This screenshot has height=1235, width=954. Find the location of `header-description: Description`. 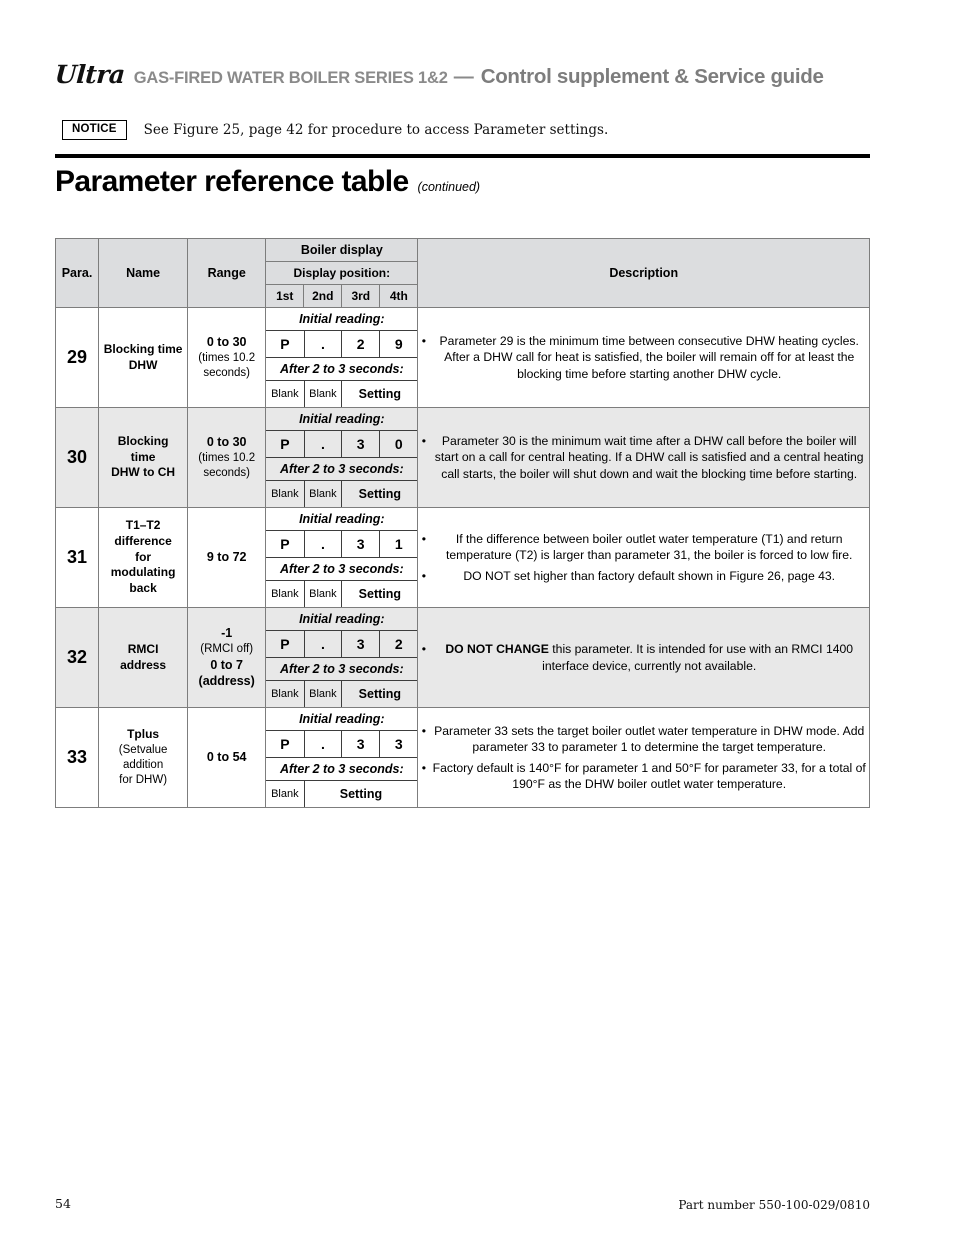

header-description: Description is located at coordinates (643, 273).